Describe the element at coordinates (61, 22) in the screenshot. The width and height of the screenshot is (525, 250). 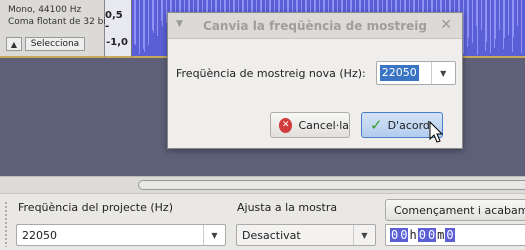
I see `track-sample-format: Coma flotant de 32 bits` at that location.